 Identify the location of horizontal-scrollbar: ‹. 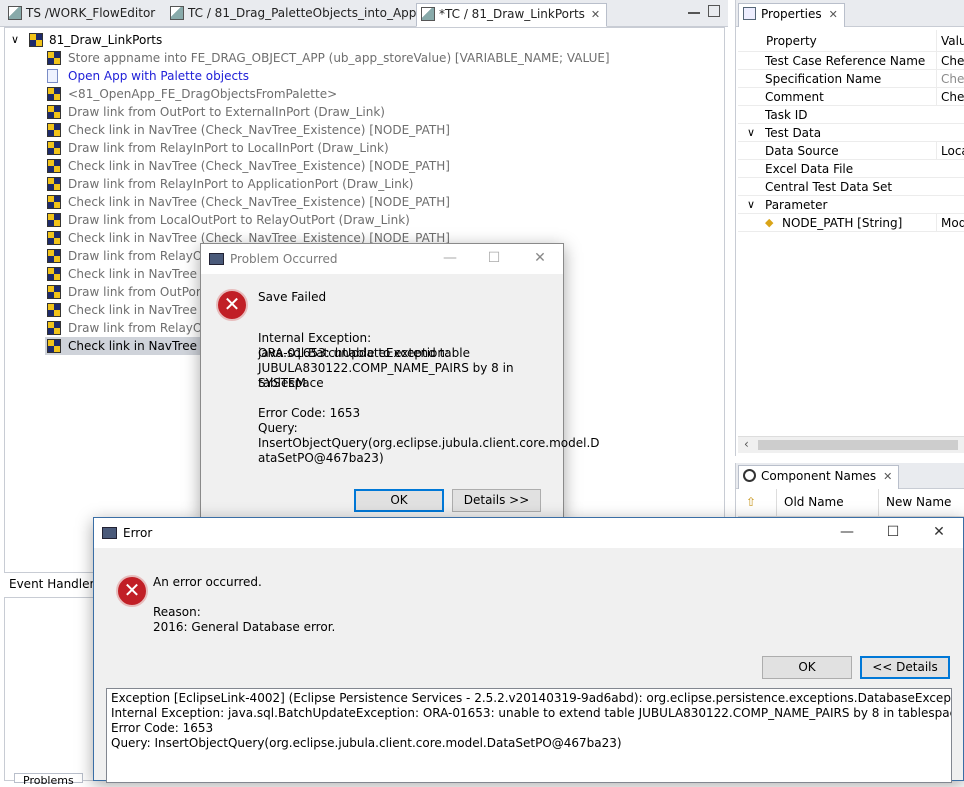
(851, 444).